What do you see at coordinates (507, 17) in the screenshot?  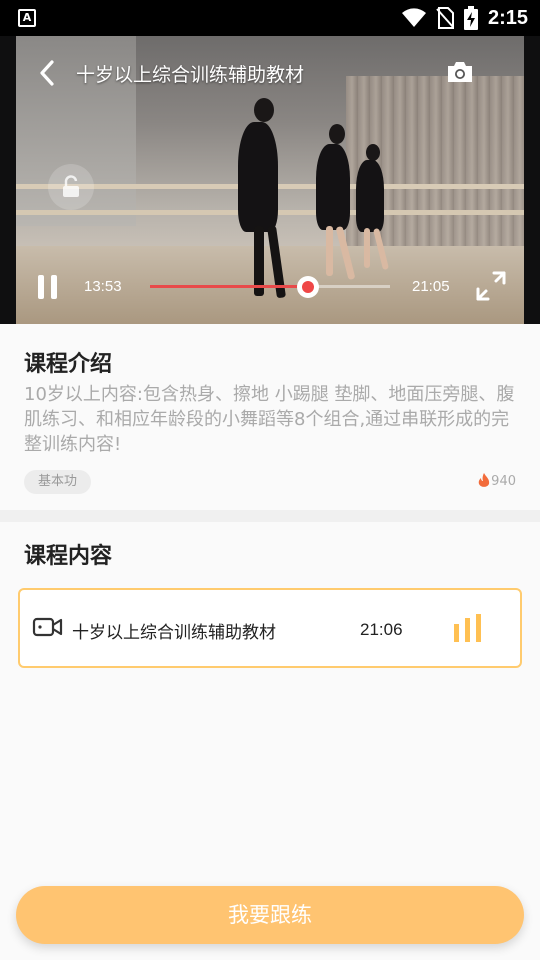 I see `clock: 2:15` at bounding box center [507, 17].